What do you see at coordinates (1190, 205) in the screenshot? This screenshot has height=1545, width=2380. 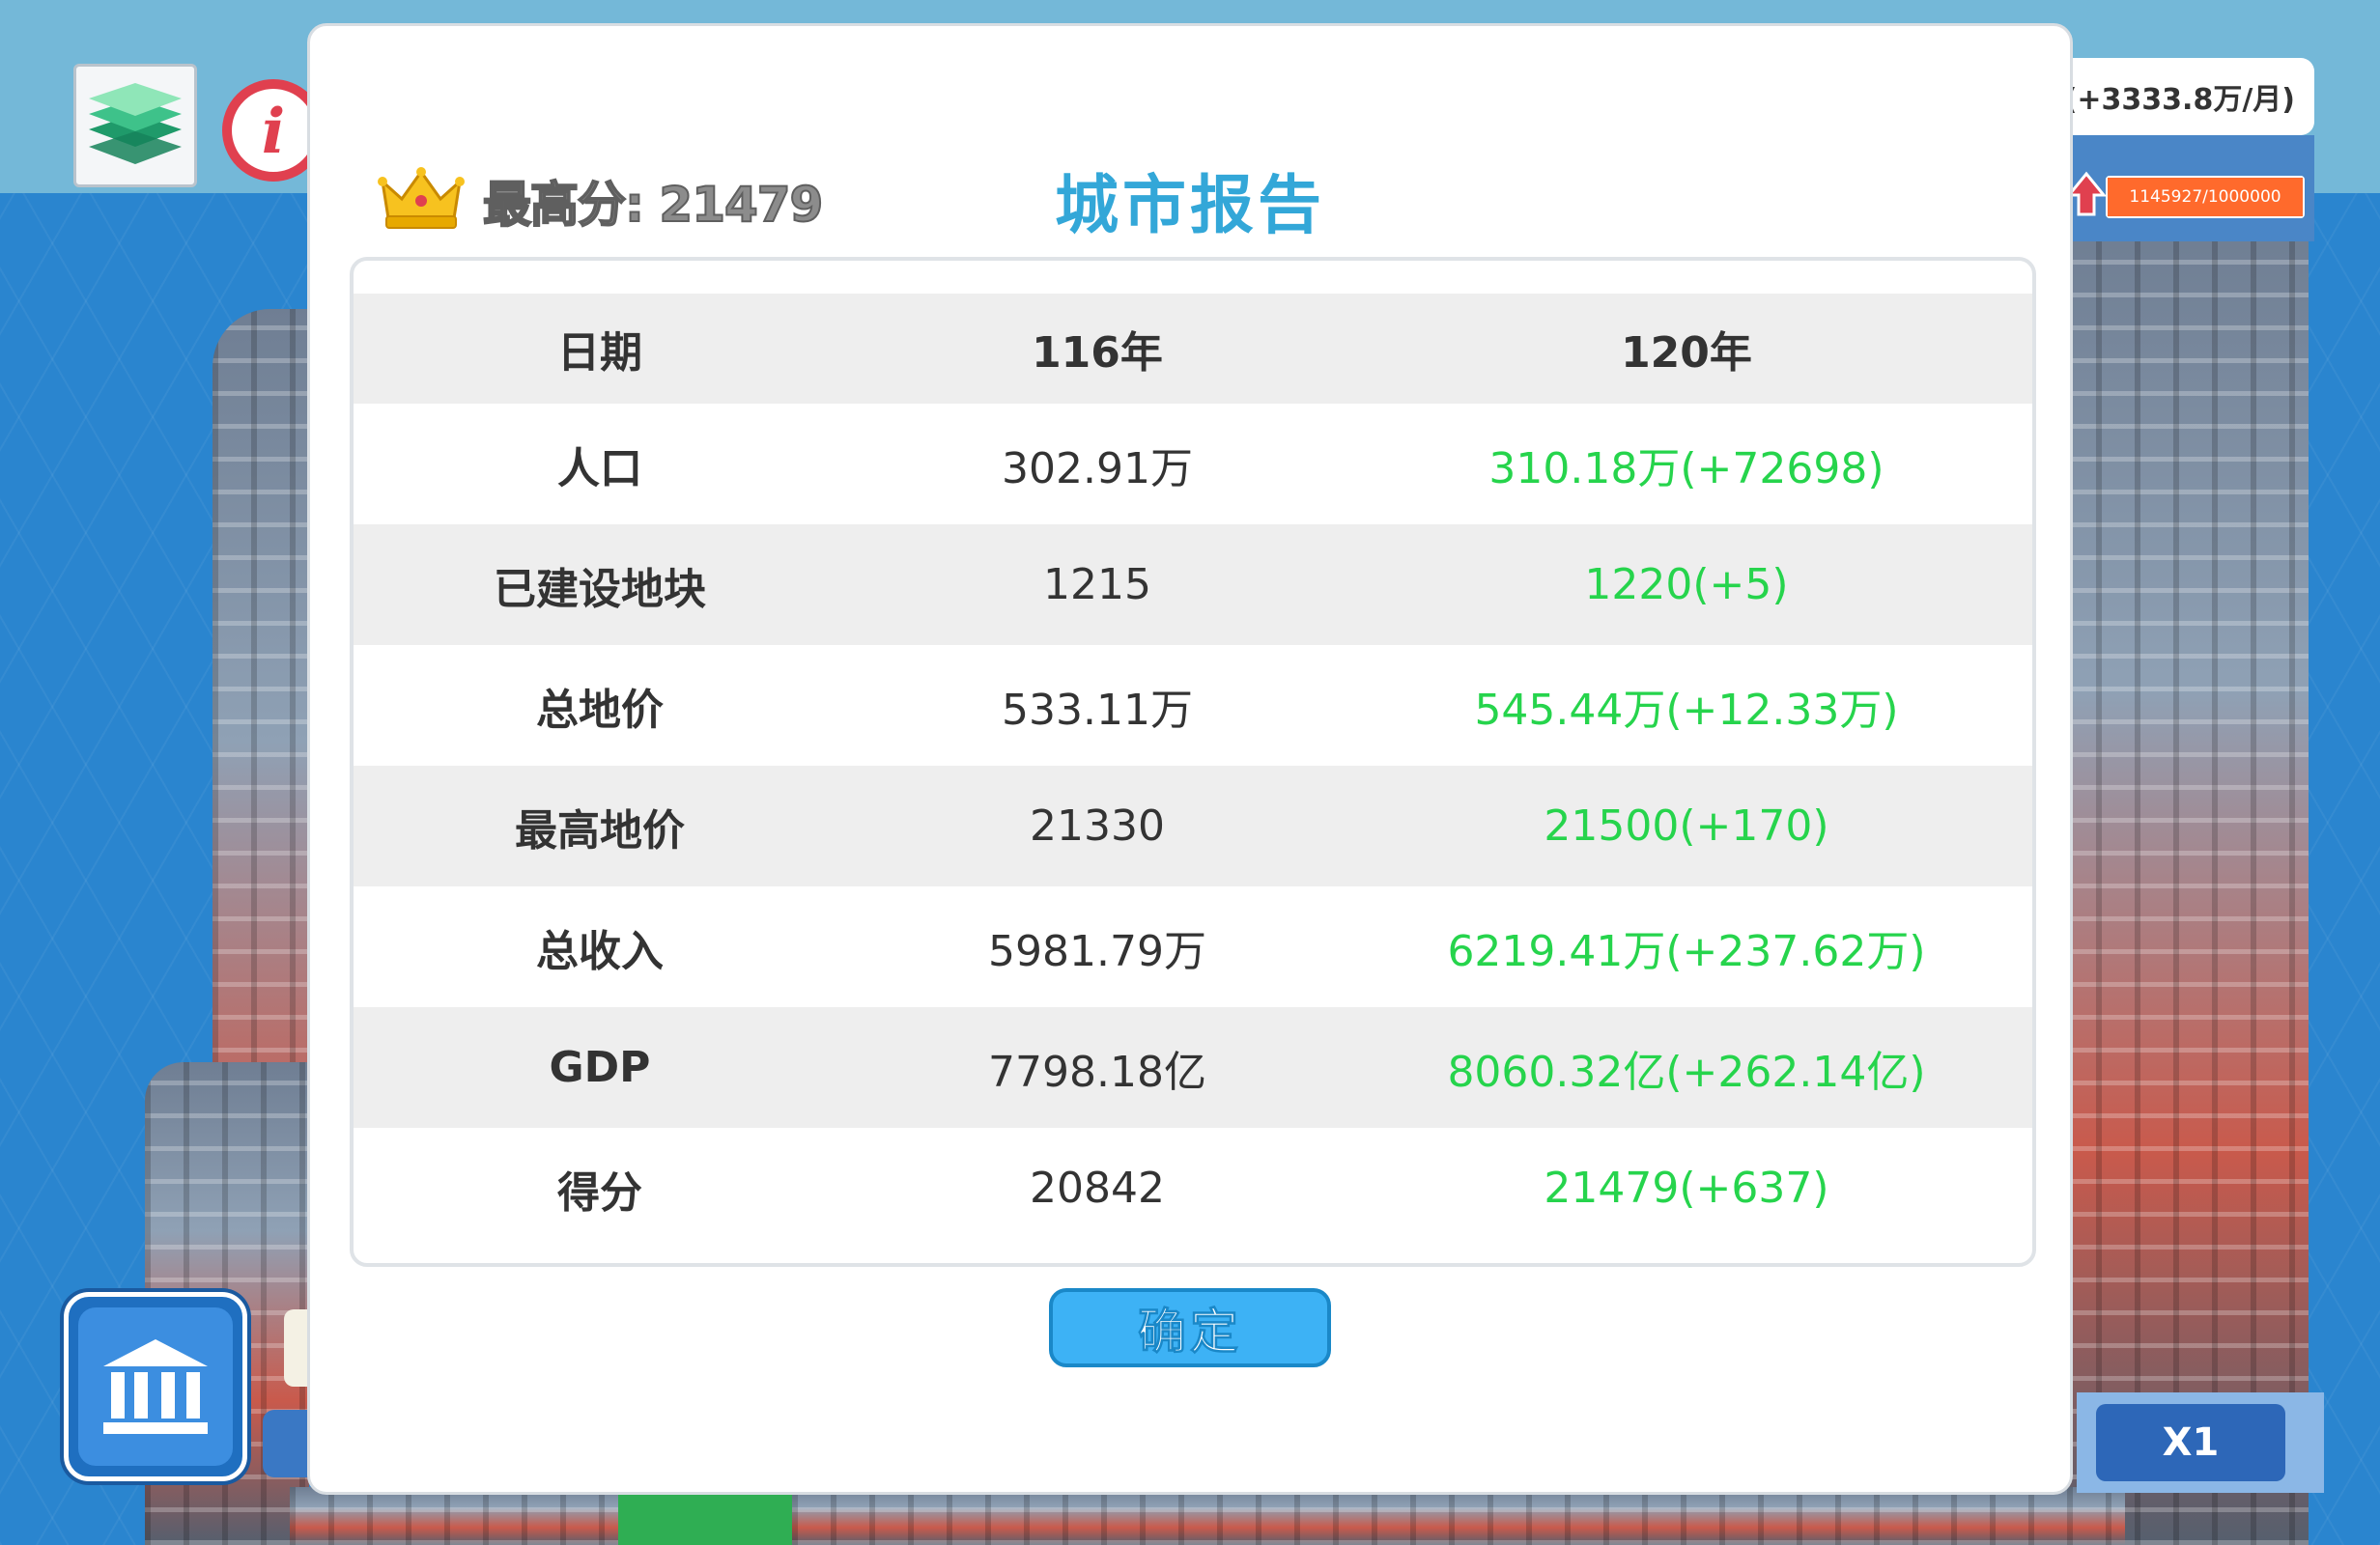 I see `dialog-title: 城市报告` at bounding box center [1190, 205].